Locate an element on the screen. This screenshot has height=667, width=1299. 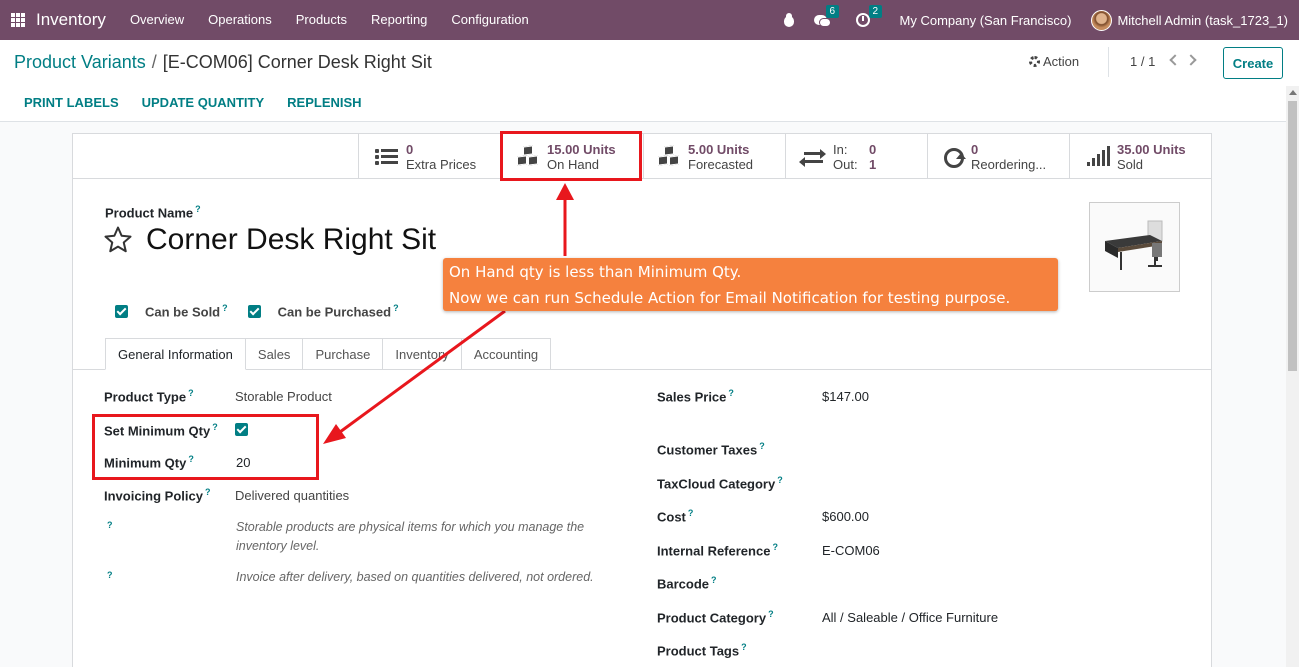
gear-icon is located at coordinates (1034, 61).